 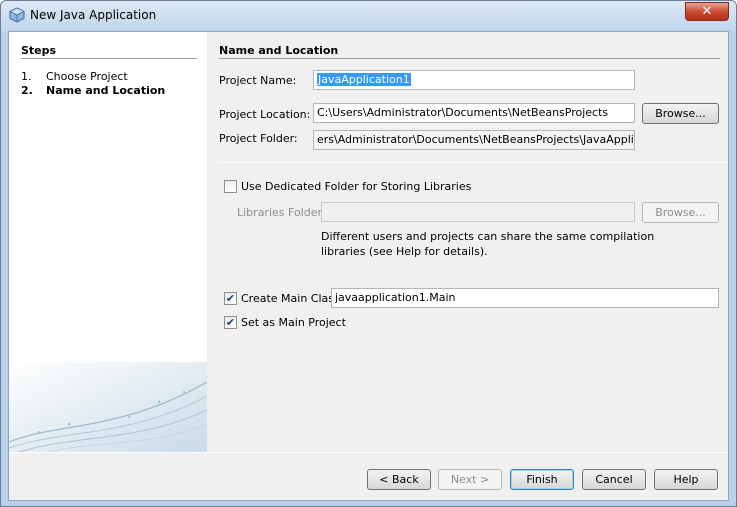 What do you see at coordinates (290, 298) in the screenshot?
I see `create-main-class-label: Create Main Class` at bounding box center [290, 298].